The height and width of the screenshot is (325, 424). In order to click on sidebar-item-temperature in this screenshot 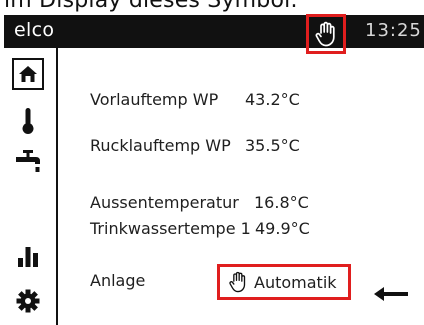, I will do `click(28, 121)`.